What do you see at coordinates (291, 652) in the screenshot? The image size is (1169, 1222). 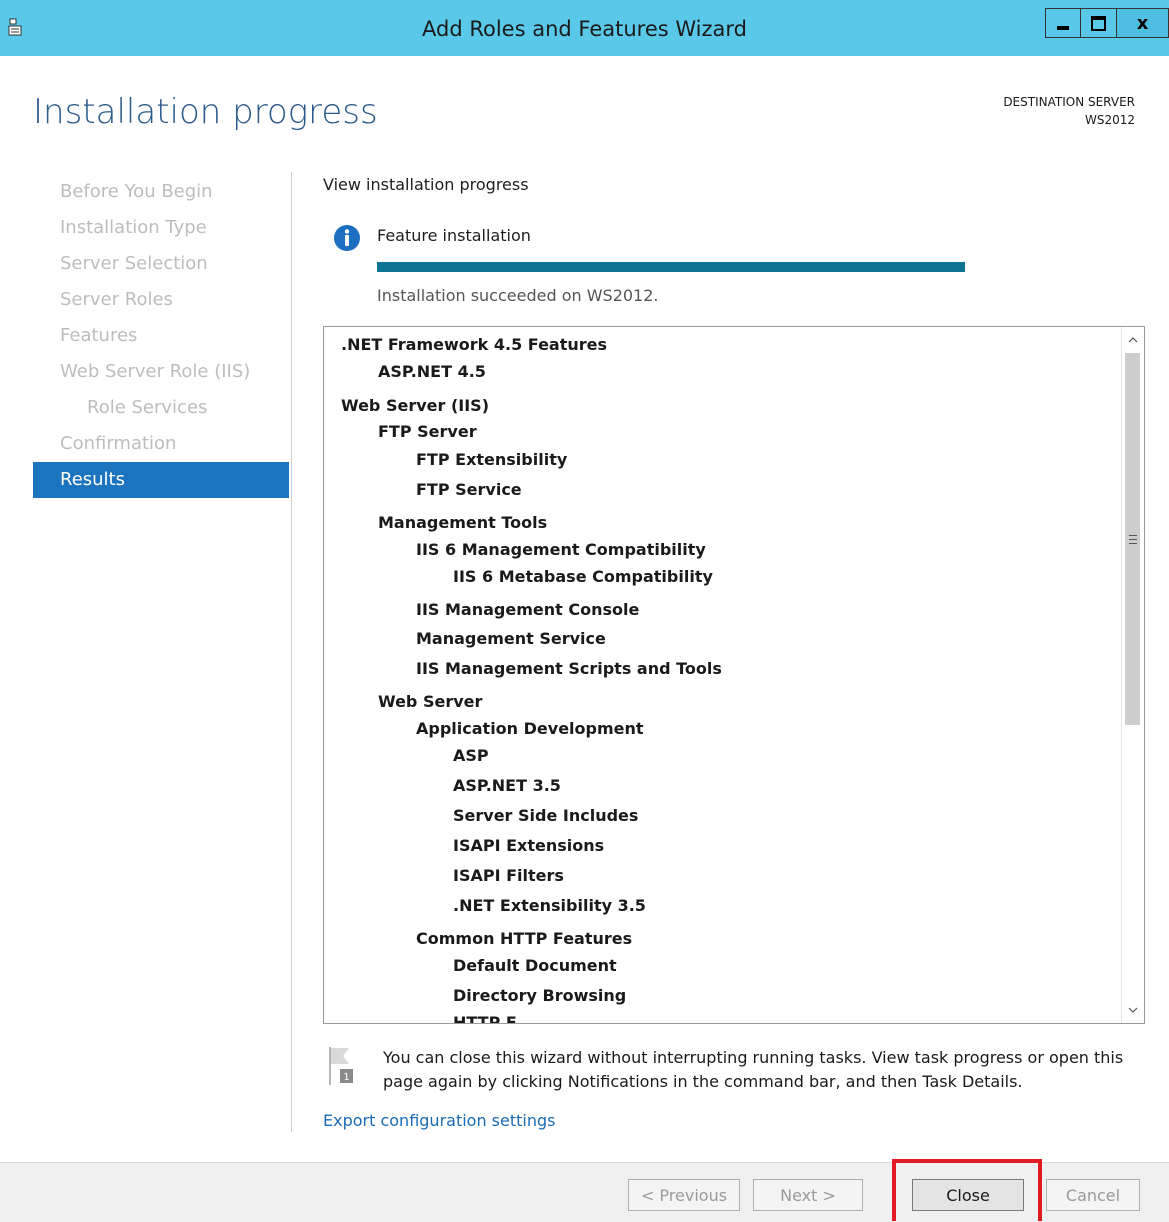 I see `nav-divider` at bounding box center [291, 652].